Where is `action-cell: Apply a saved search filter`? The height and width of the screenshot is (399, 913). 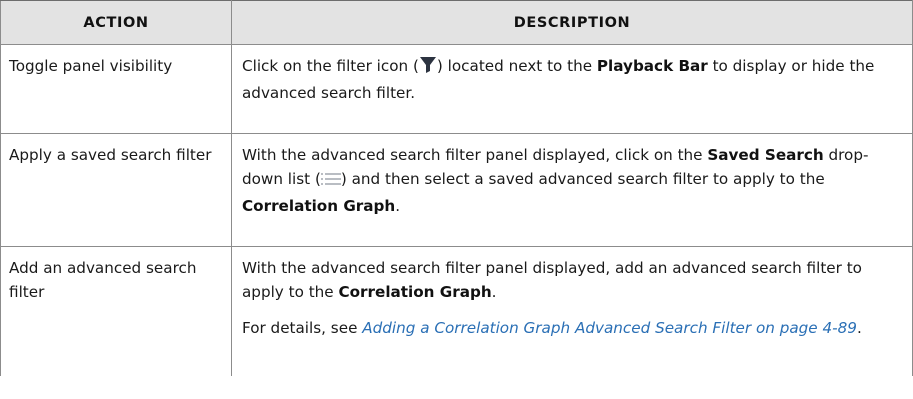 action-cell: Apply a saved search filter is located at coordinates (116, 190).